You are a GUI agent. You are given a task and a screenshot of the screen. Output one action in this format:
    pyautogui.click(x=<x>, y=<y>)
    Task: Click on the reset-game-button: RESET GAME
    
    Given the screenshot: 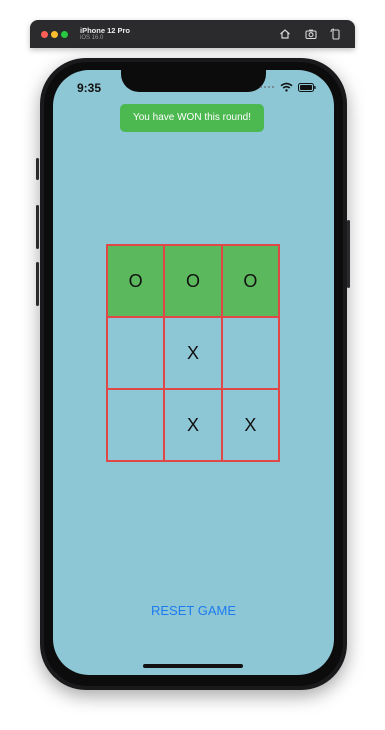 What is the action you would take?
    pyautogui.click(x=193, y=610)
    